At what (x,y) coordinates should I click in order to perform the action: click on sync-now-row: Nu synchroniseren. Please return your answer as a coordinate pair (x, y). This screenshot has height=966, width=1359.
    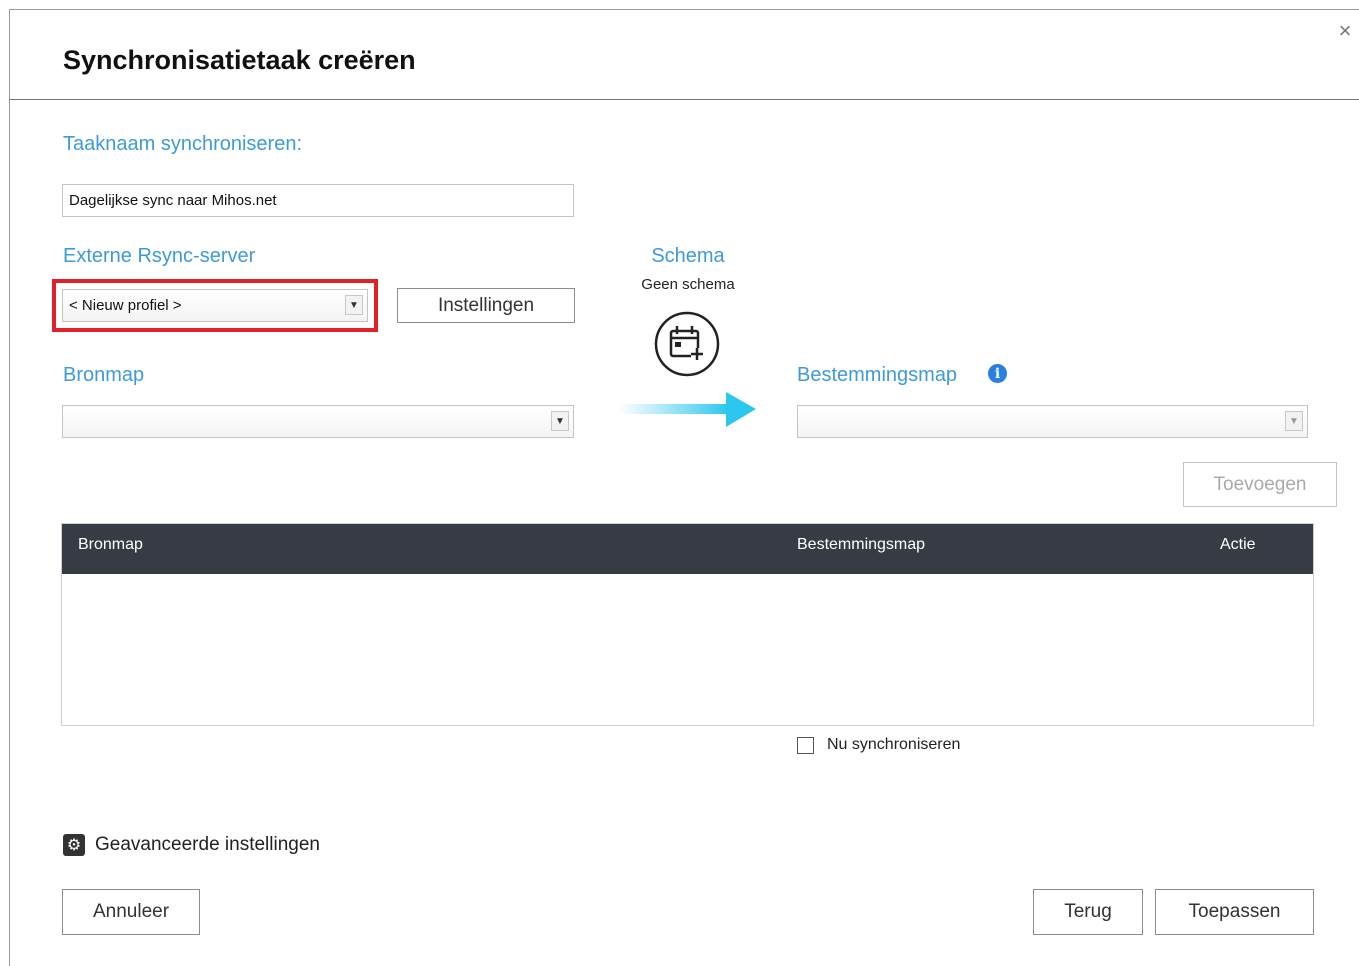
    Looking at the image, I should click on (878, 745).